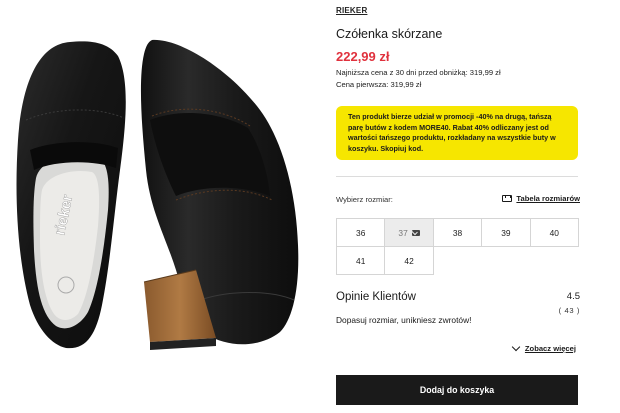 The width and height of the screenshot is (620, 413). Describe the element at coordinates (404, 320) in the screenshot. I see `review-summary: Dopasuj rozmiar, unikniesz zwrotów!` at that location.